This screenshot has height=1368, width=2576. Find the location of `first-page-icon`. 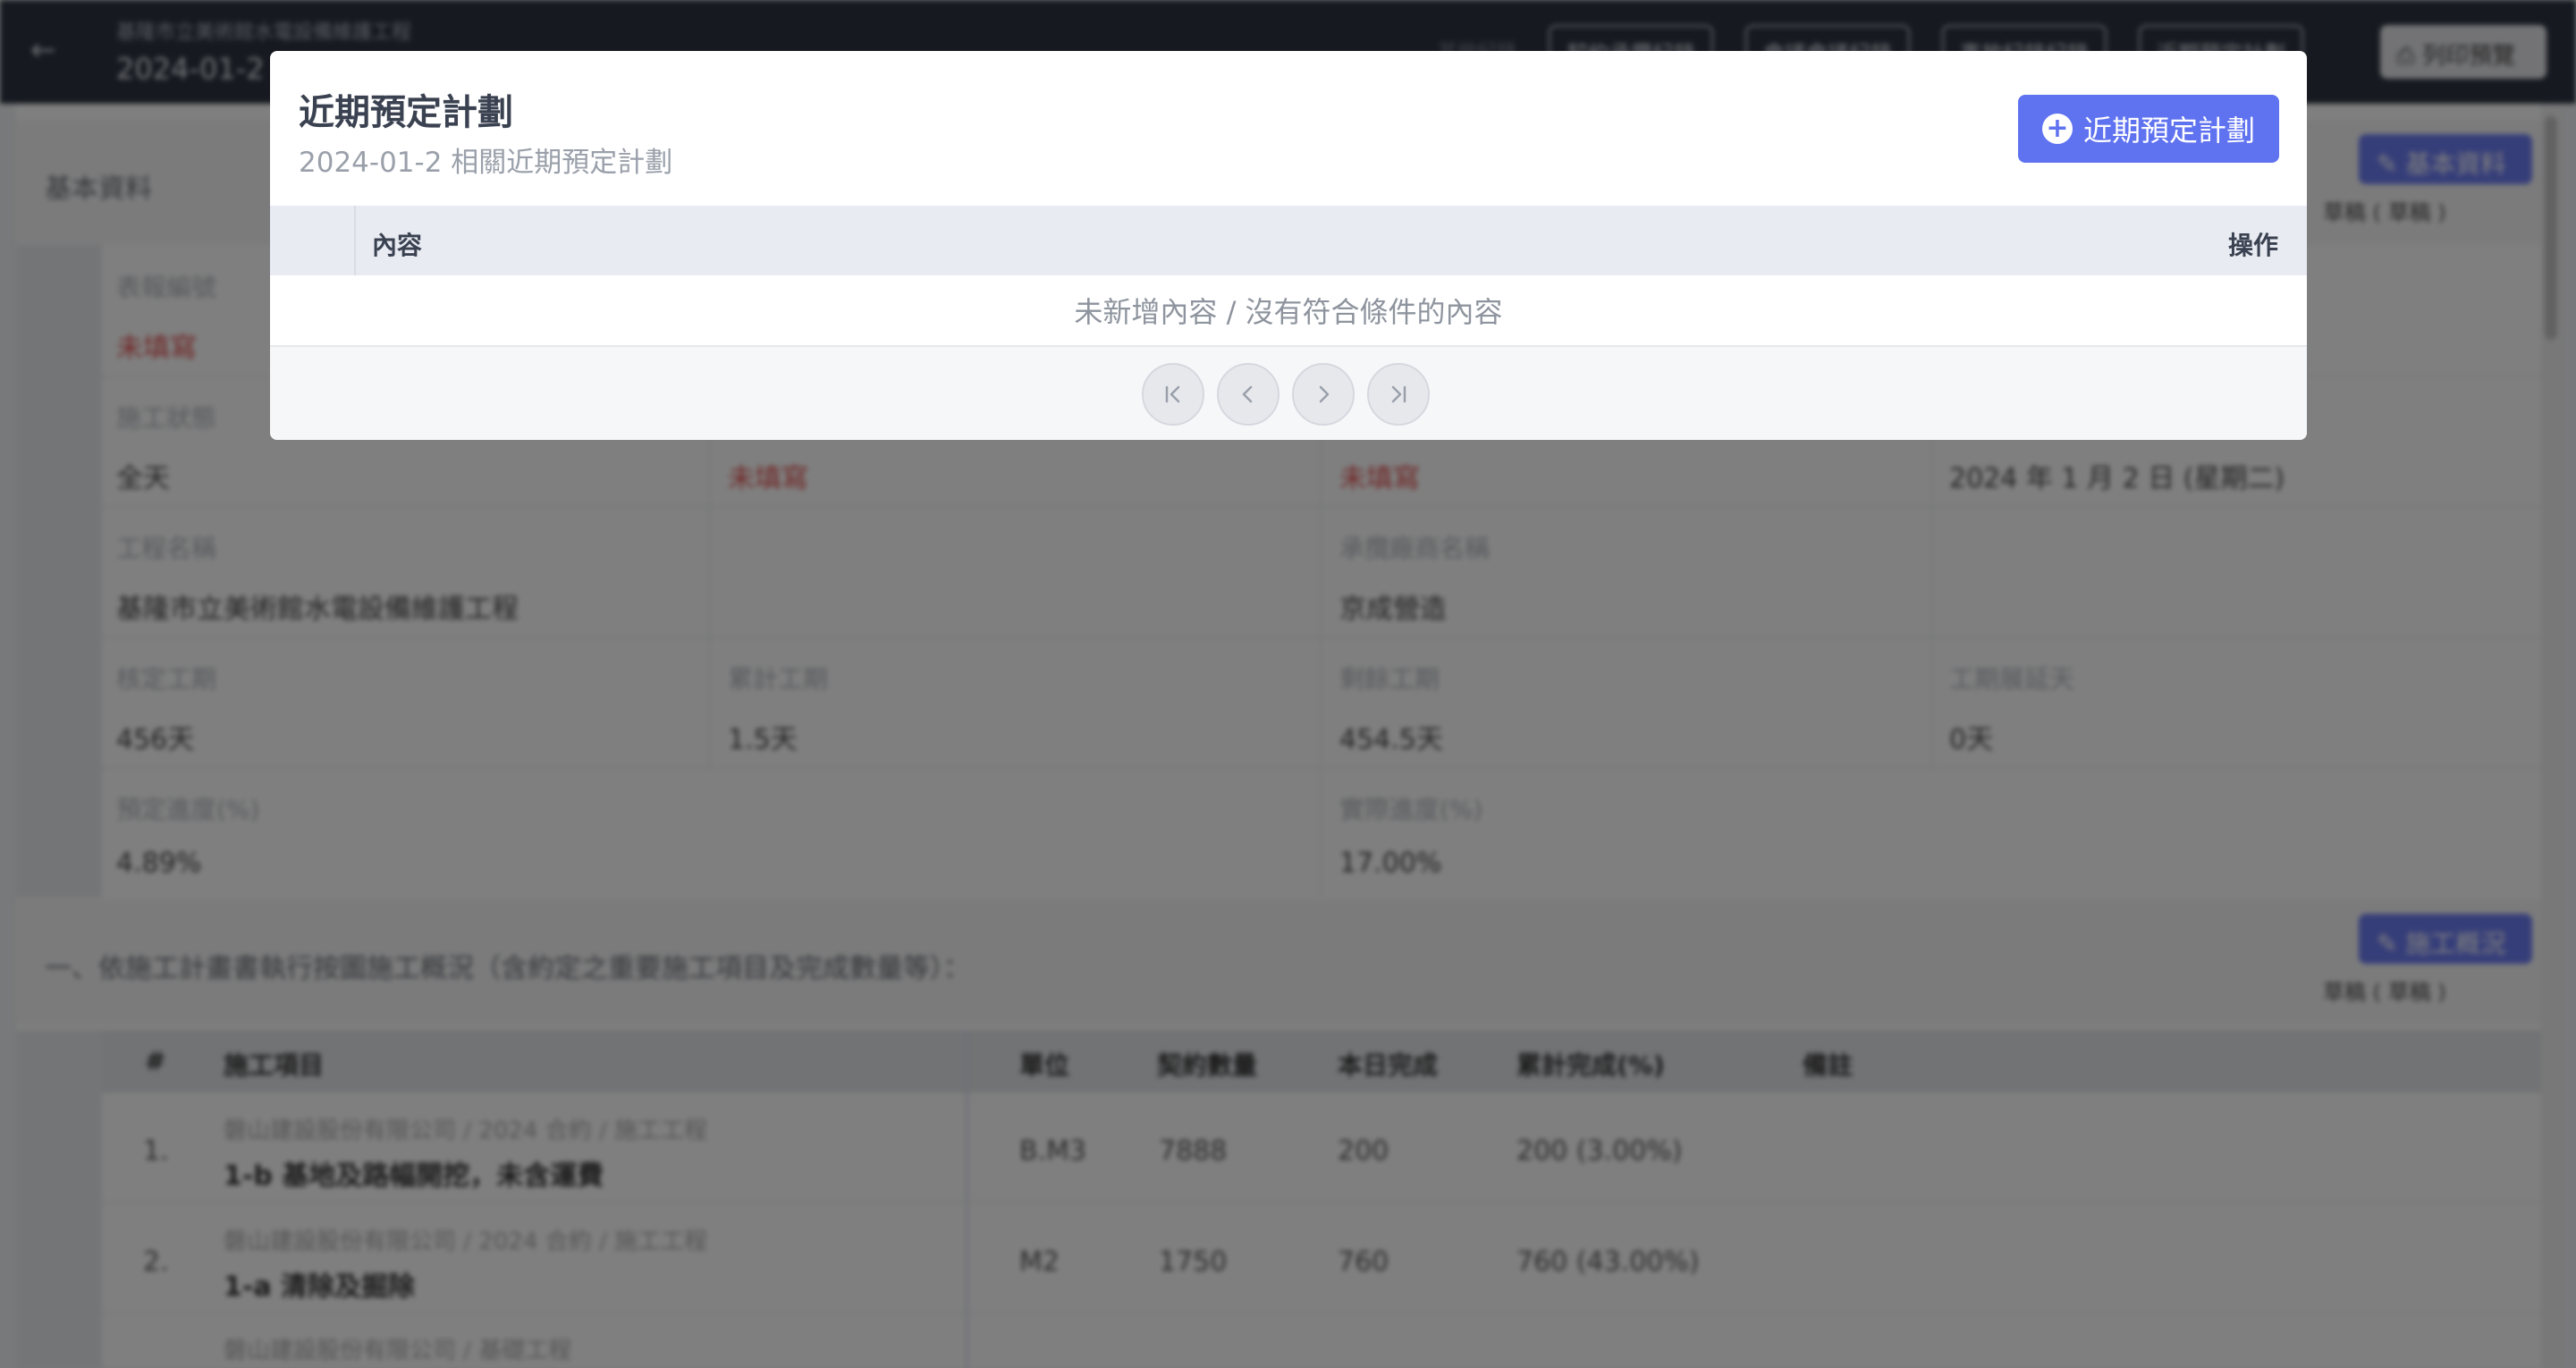

first-page-icon is located at coordinates (1172, 394).